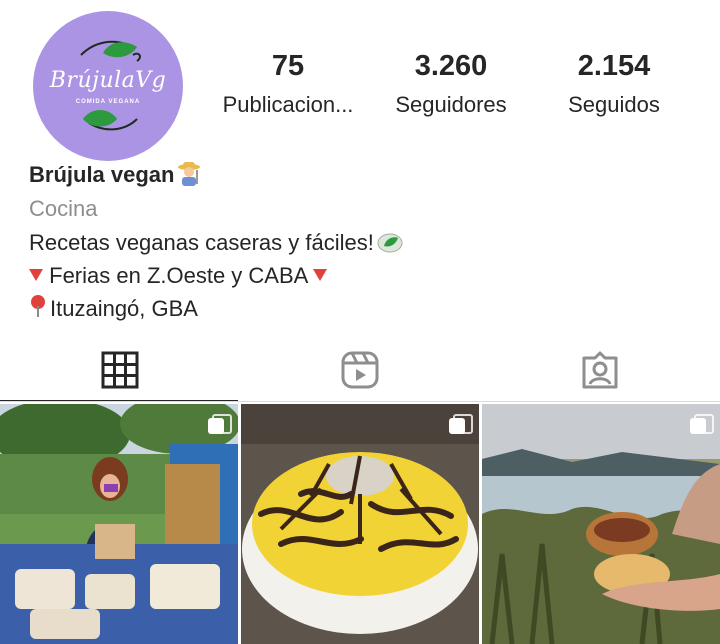  Describe the element at coordinates (451, 104) in the screenshot. I see `stat-label: Seguidores` at that location.